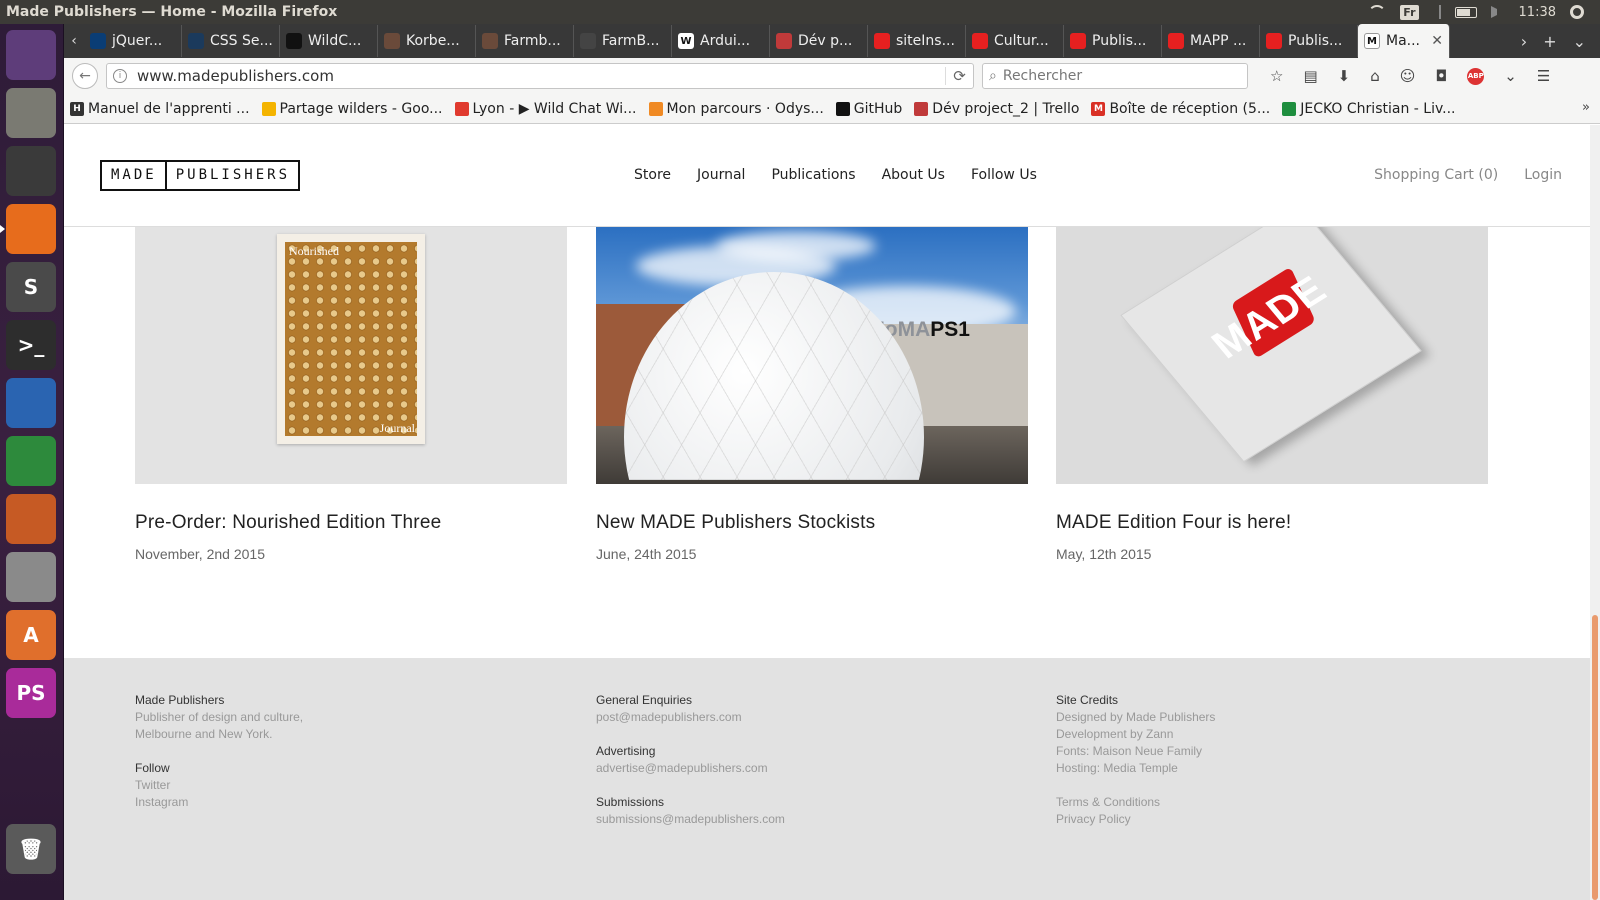  What do you see at coordinates (77, 108) in the screenshot?
I see `bookmark-favicon-icon: H` at bounding box center [77, 108].